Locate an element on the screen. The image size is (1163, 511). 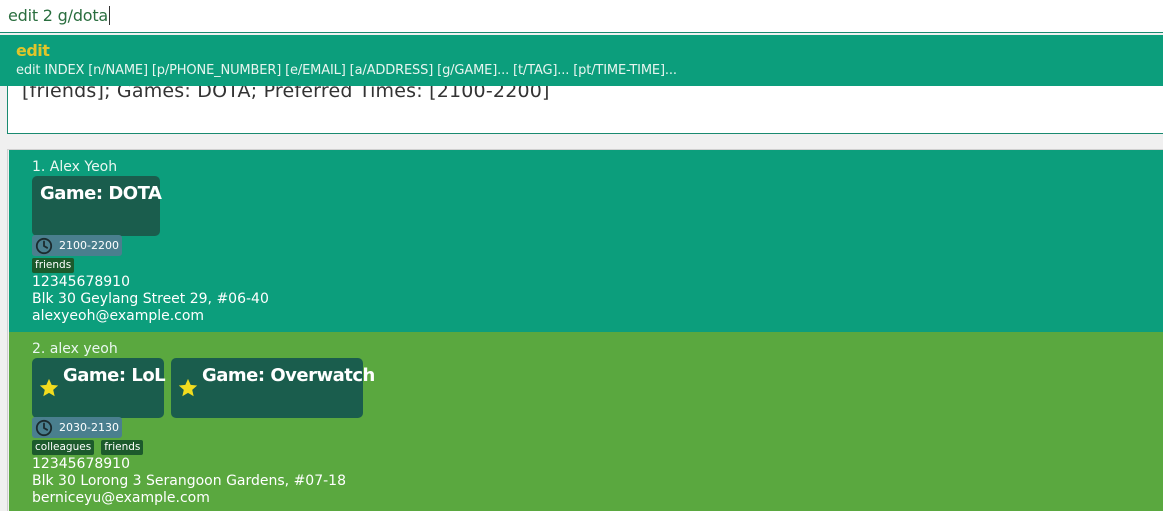
game-list: Game: LoL Game: Overwatch is located at coordinates (203, 388).